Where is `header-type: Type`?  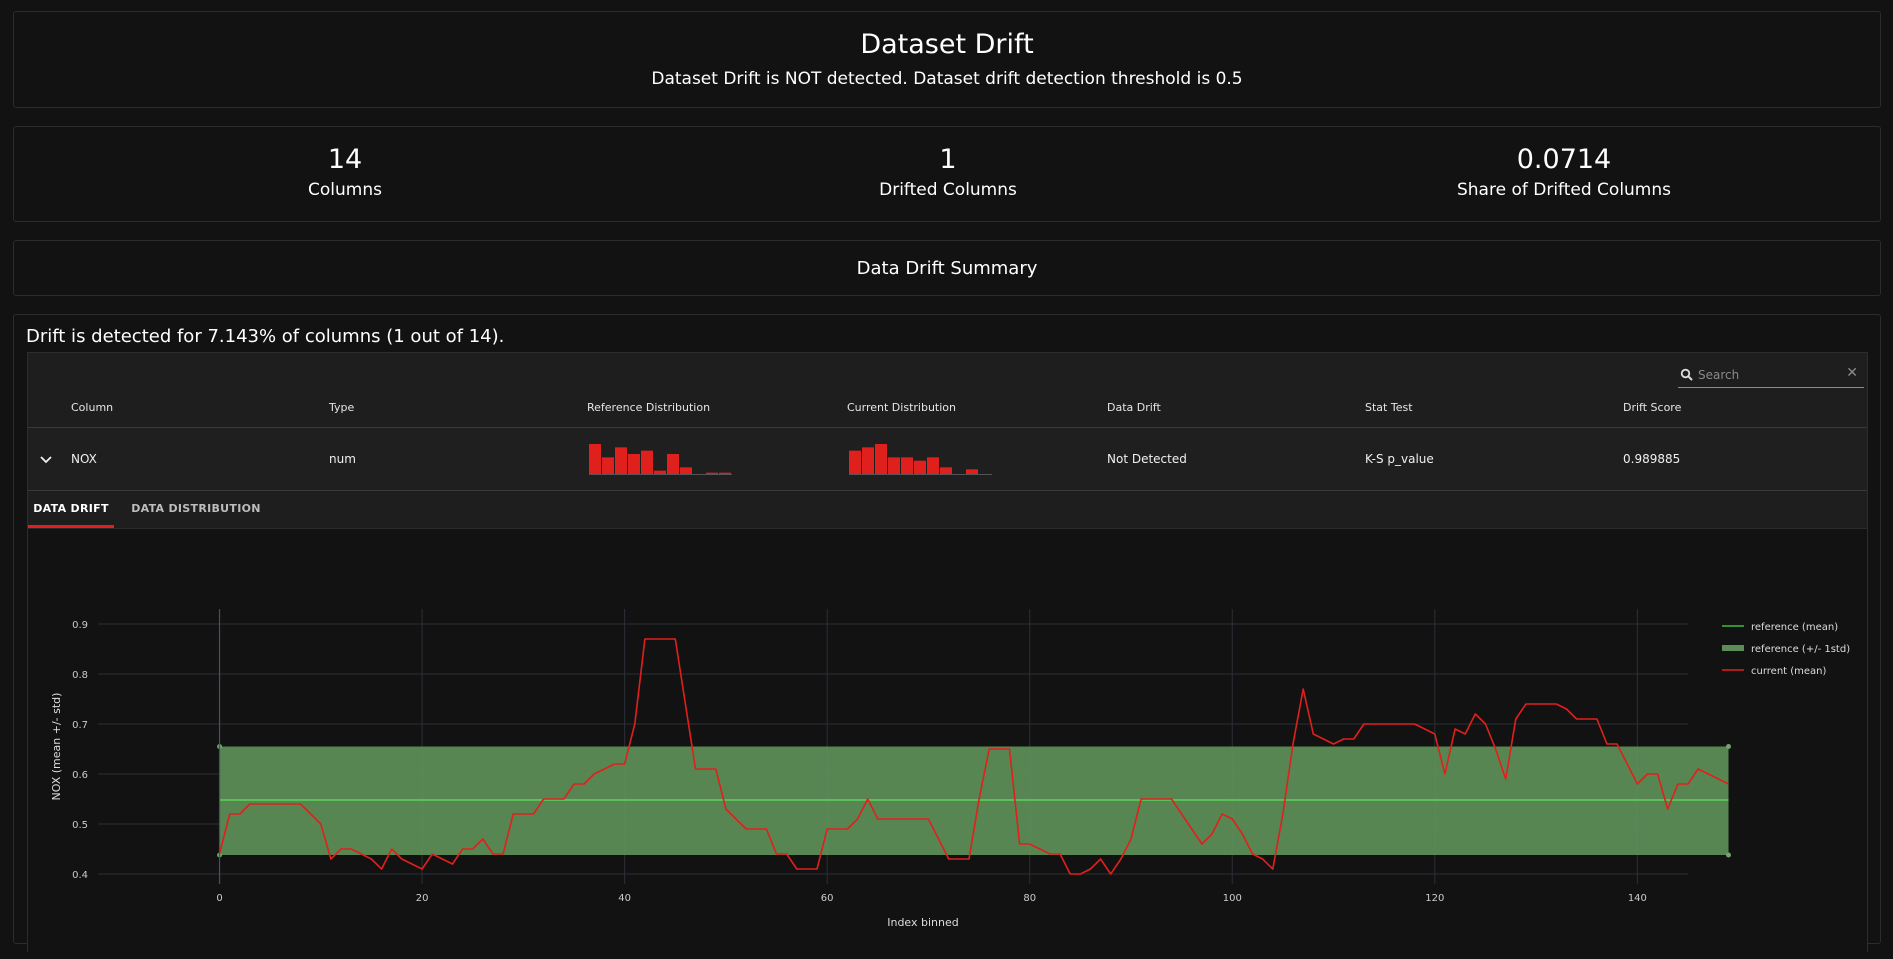 header-type: Type is located at coordinates (341, 407).